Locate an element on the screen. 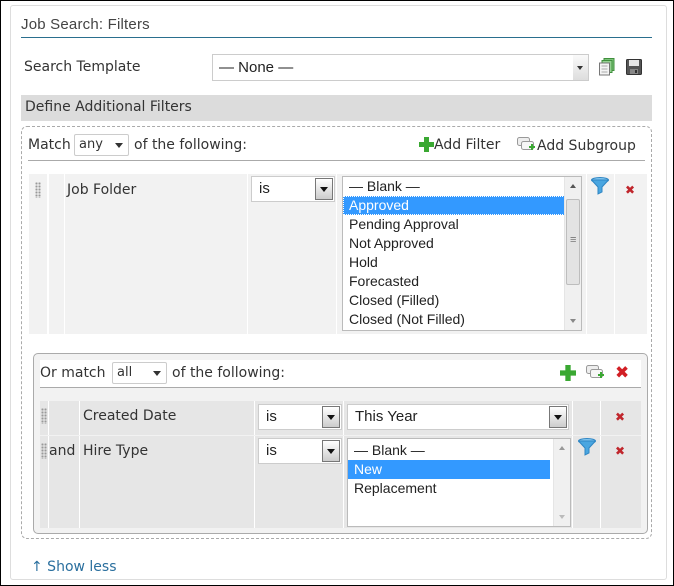 This screenshot has width=674, height=586. subgroup-match-suffix: of the following: is located at coordinates (229, 373).